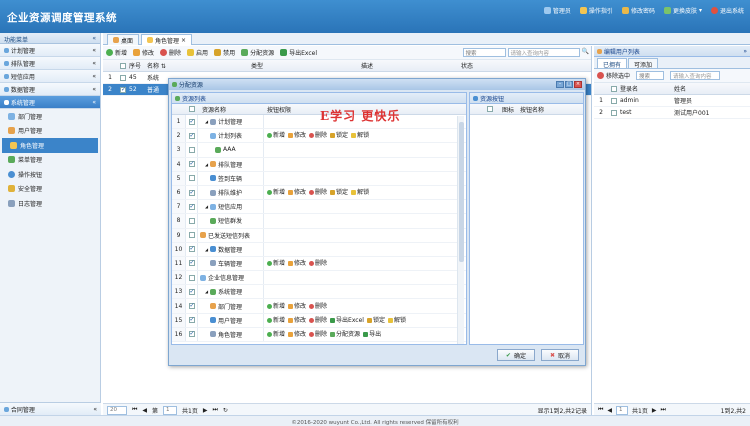 The image size is (750, 426). What do you see at coordinates (50, 131) in the screenshot?
I see `sidebar-item-user: 用户管理` at bounding box center [50, 131].